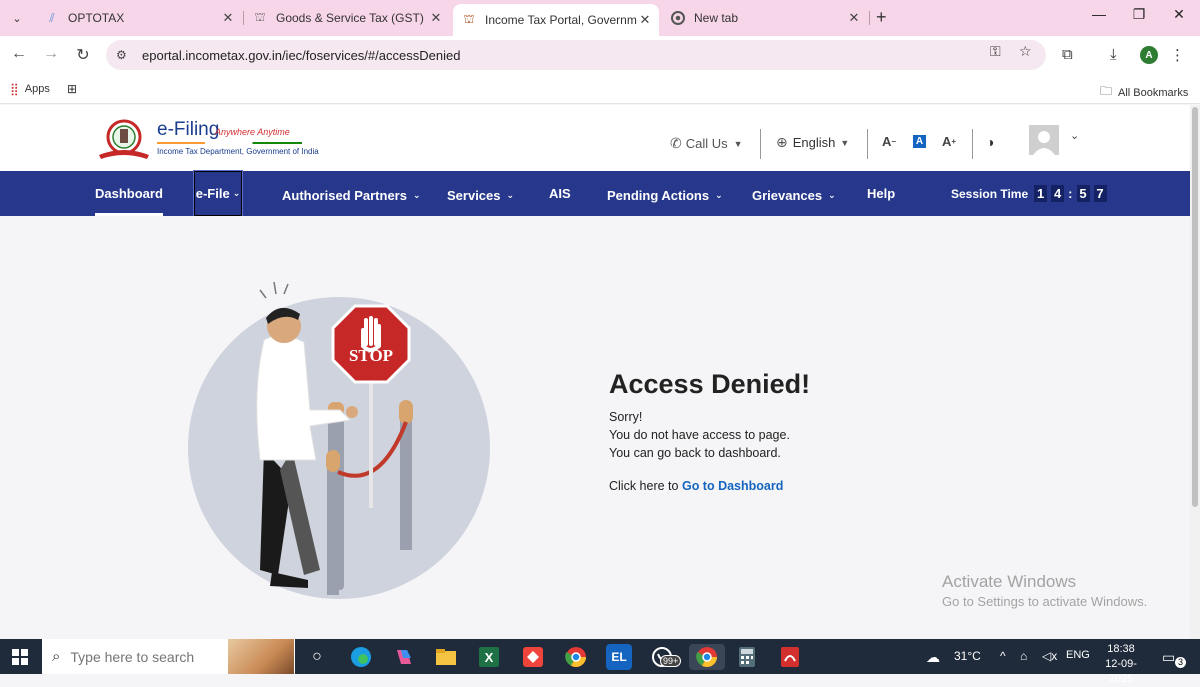 This screenshot has width=1200, height=687. I want to click on language-dropdown: ⊕ English ▼, so click(812, 142).